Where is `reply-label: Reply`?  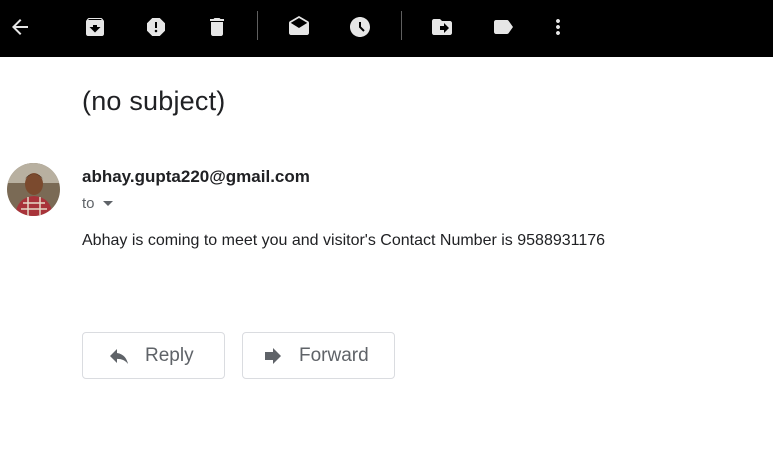 reply-label: Reply is located at coordinates (169, 355).